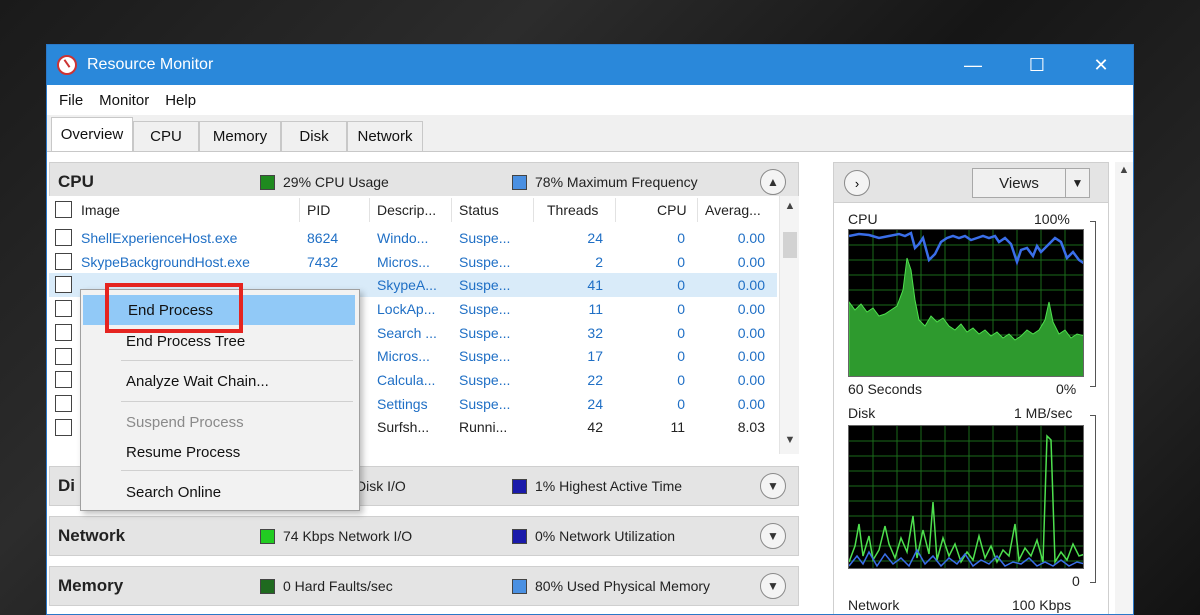 The height and width of the screenshot is (615, 1200). I want to click on chevron-down-icon: ▼, so click(1077, 183).